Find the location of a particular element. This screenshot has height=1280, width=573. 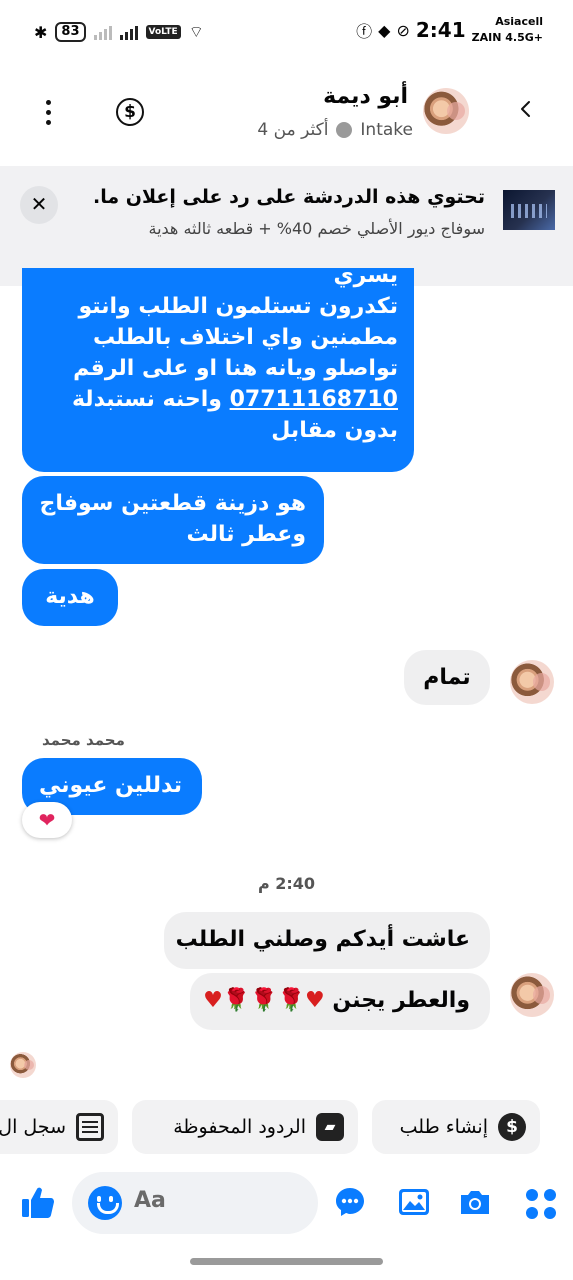

carrier-1: Asiacell is located at coordinates (519, 21).